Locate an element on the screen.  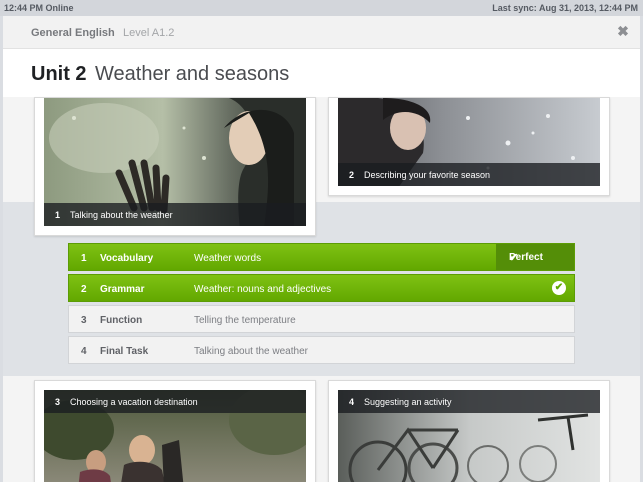
unit-number: Unit 2 is located at coordinates (59, 74).